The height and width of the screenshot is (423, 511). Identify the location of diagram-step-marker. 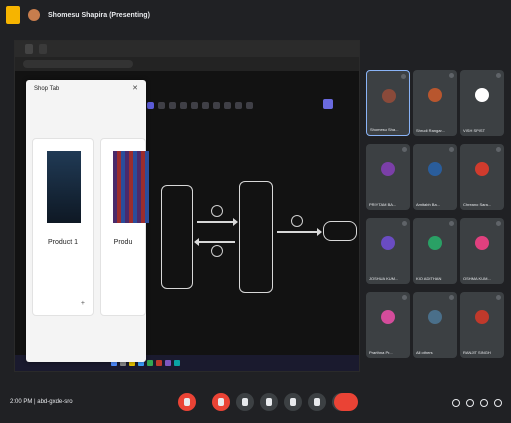
(217, 211).